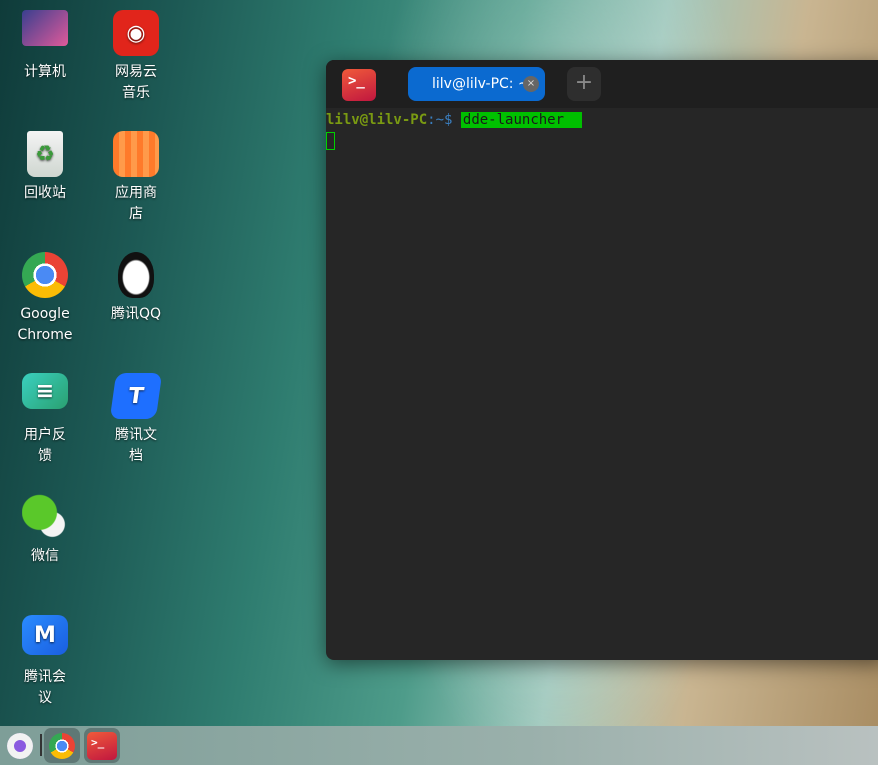  Describe the element at coordinates (439, 745) in the screenshot. I see `taskbar: >_` at that location.